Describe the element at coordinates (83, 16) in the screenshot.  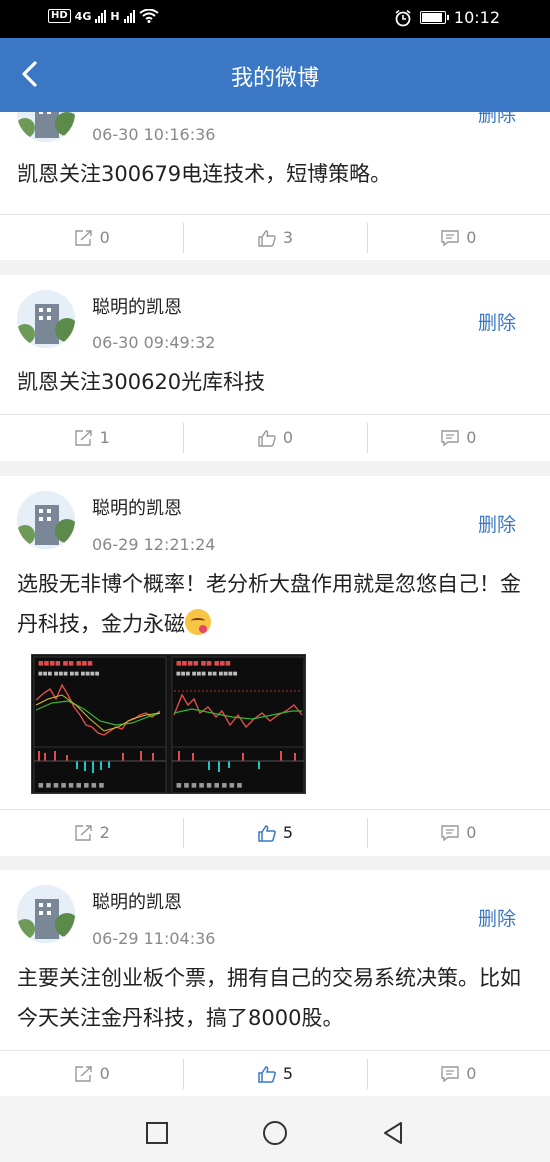
I see `network-type-1: 4G` at that location.